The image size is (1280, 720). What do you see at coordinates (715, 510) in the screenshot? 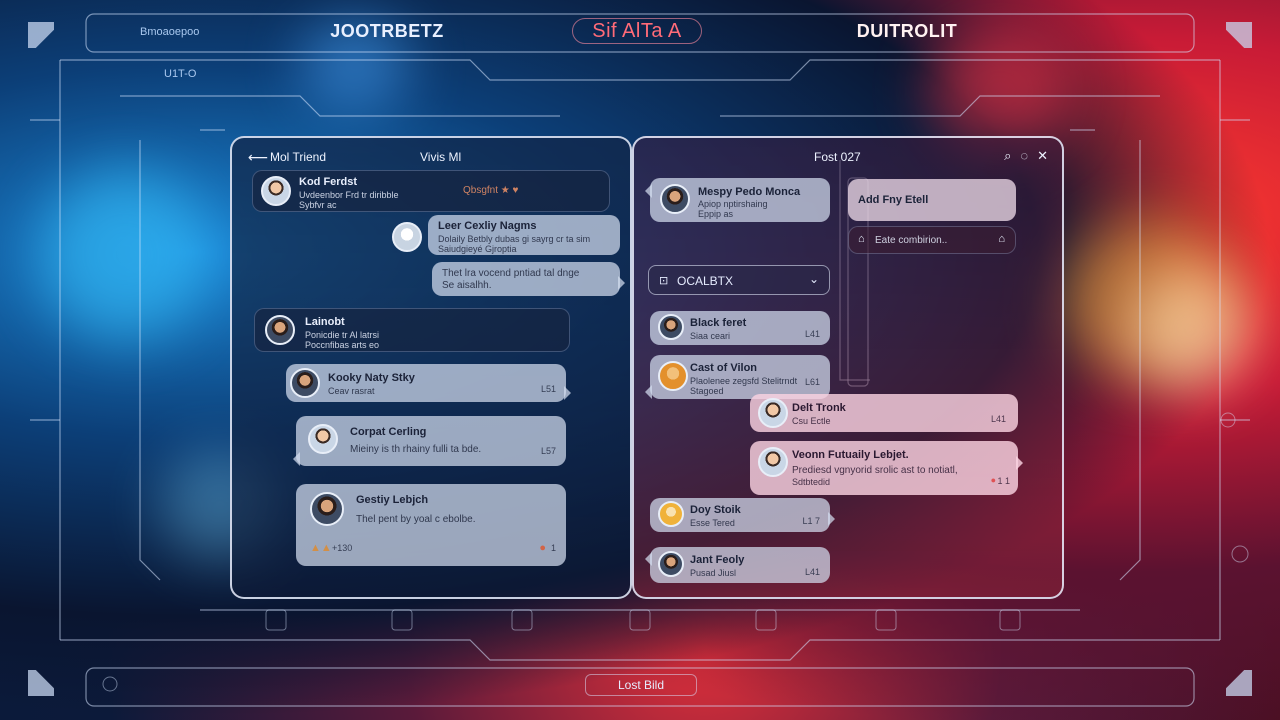
I see `message-sender: Doy Stoik` at bounding box center [715, 510].